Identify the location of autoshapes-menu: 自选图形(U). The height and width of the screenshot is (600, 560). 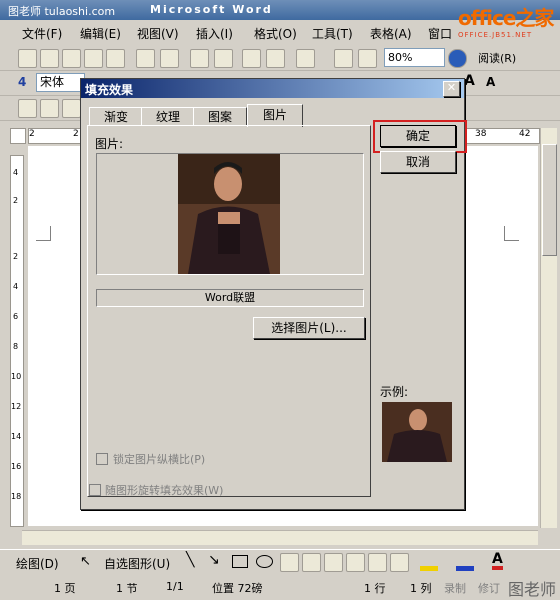
(137, 563).